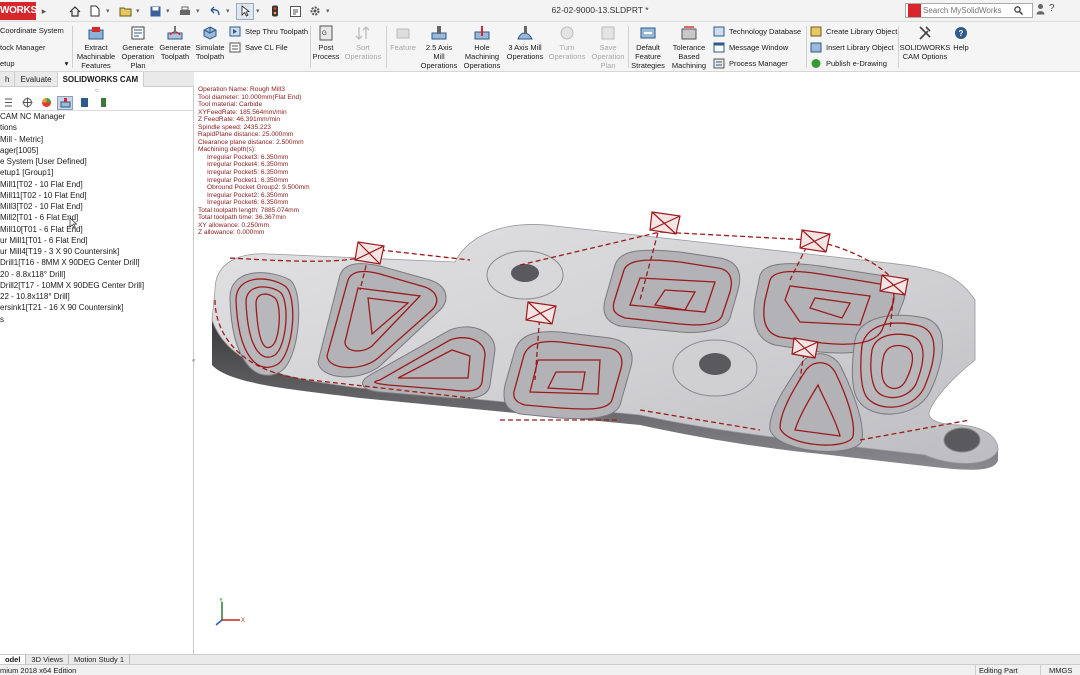 The height and width of the screenshot is (675, 1080). I want to click on panel-collapse-handle: ○, so click(96, 91).